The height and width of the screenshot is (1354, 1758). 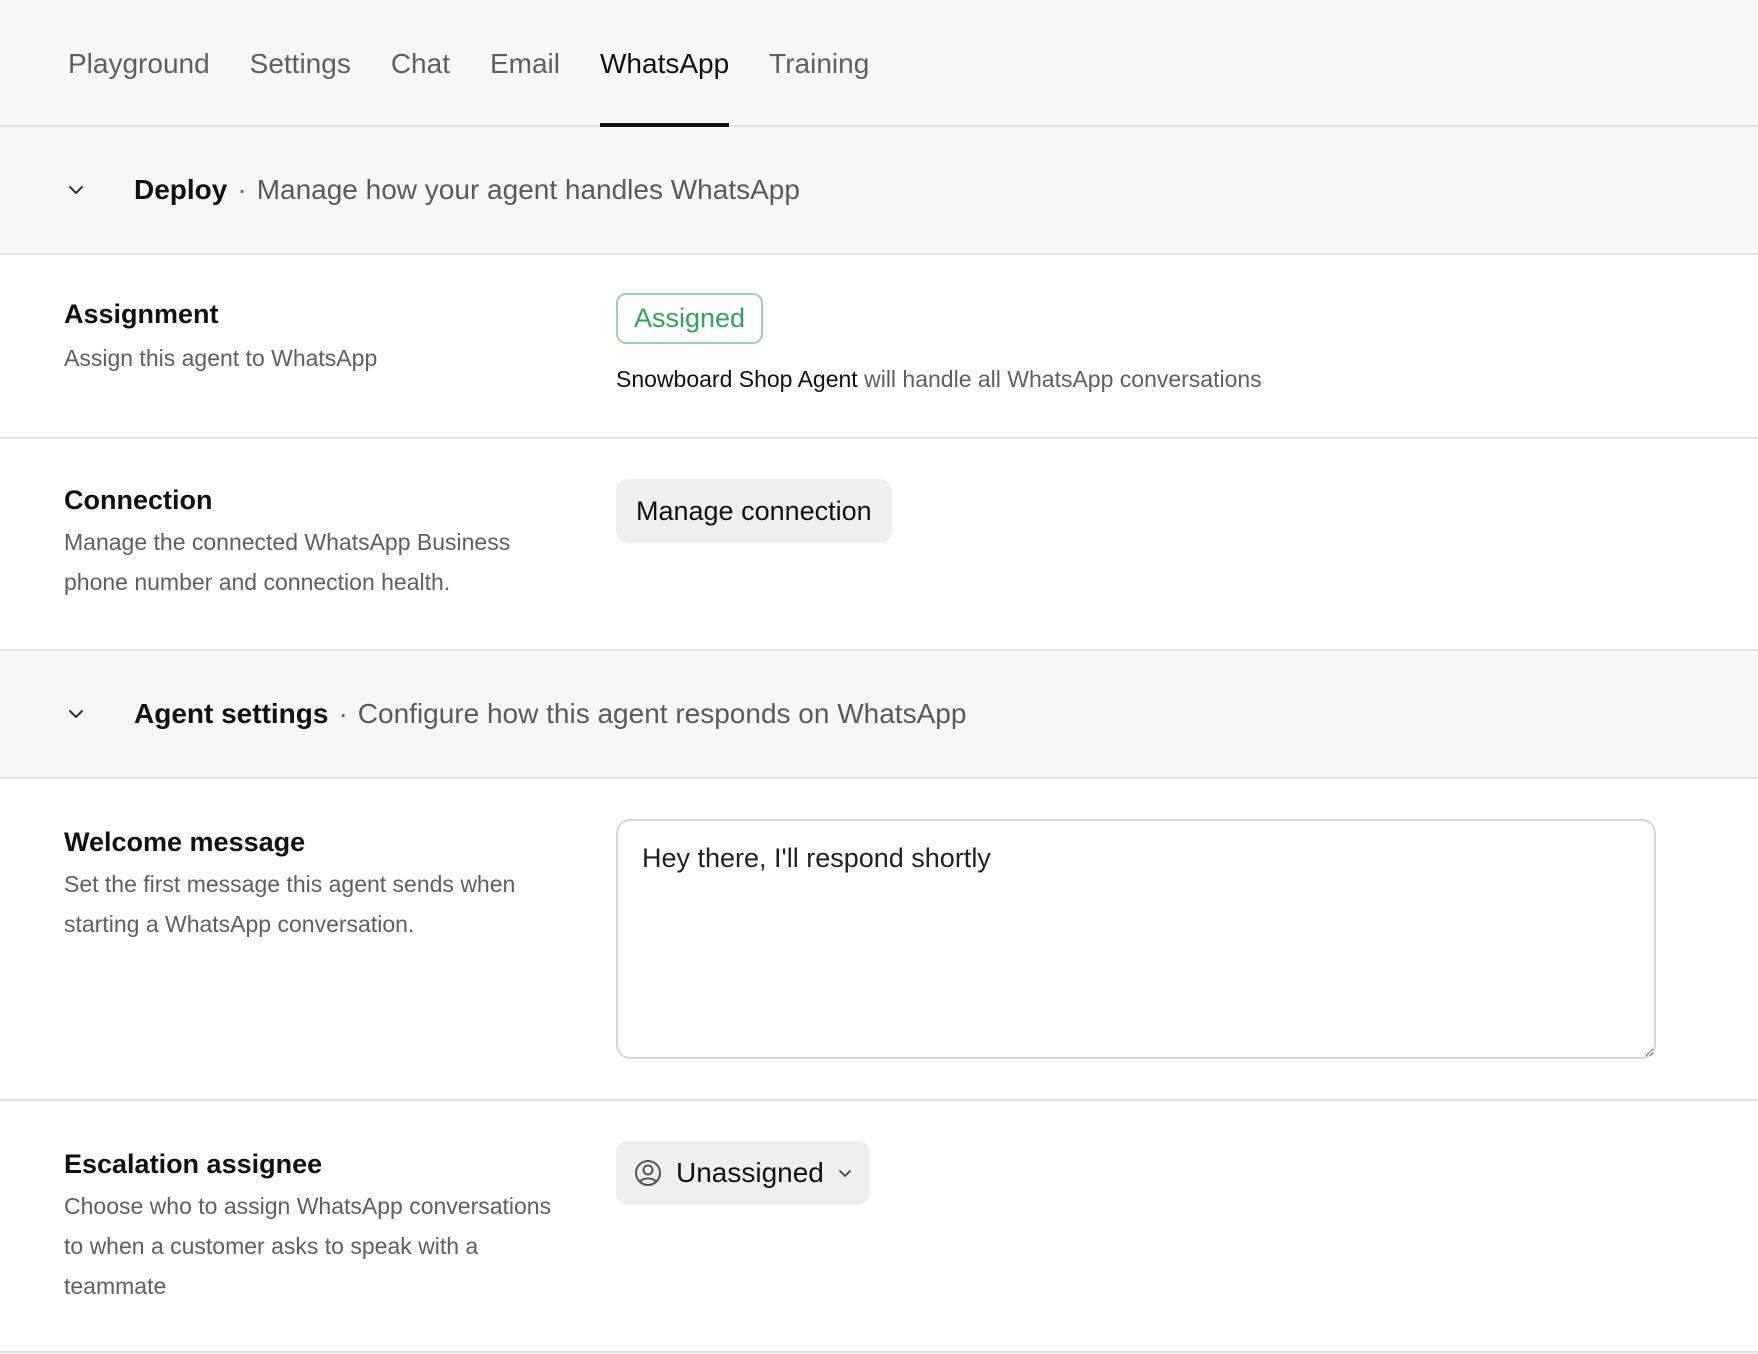 What do you see at coordinates (819, 62) in the screenshot?
I see `tab-training: Training` at bounding box center [819, 62].